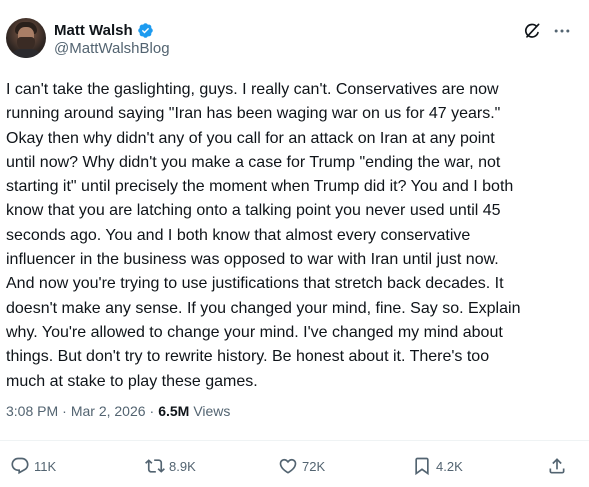  Describe the element at coordinates (93, 30) in the screenshot. I see `author-name: Matt Walsh` at that location.